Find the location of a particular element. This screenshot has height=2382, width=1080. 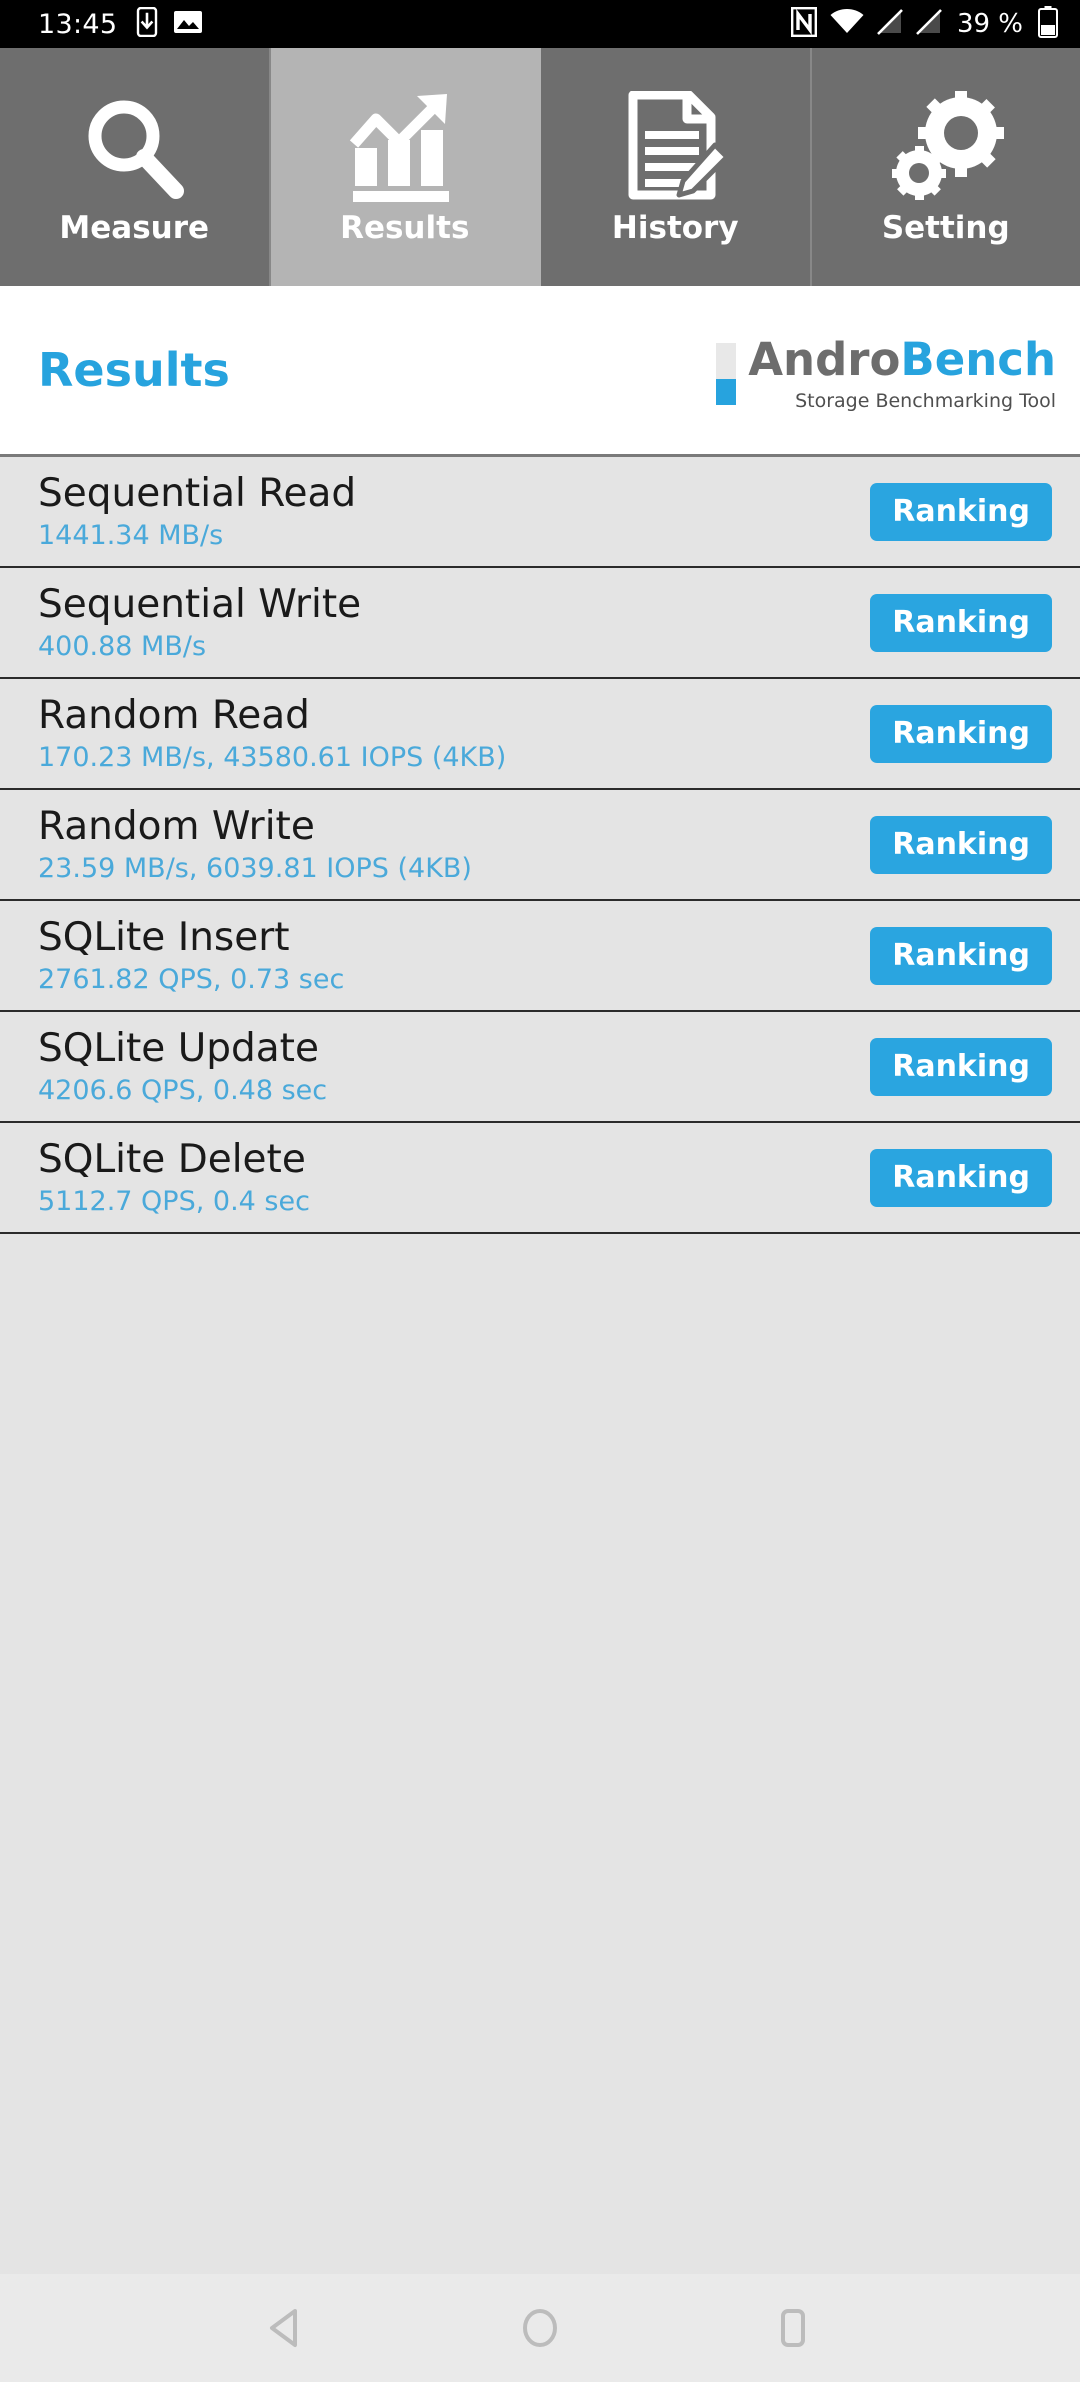

result-name: SQLite Insert is located at coordinates (454, 938).